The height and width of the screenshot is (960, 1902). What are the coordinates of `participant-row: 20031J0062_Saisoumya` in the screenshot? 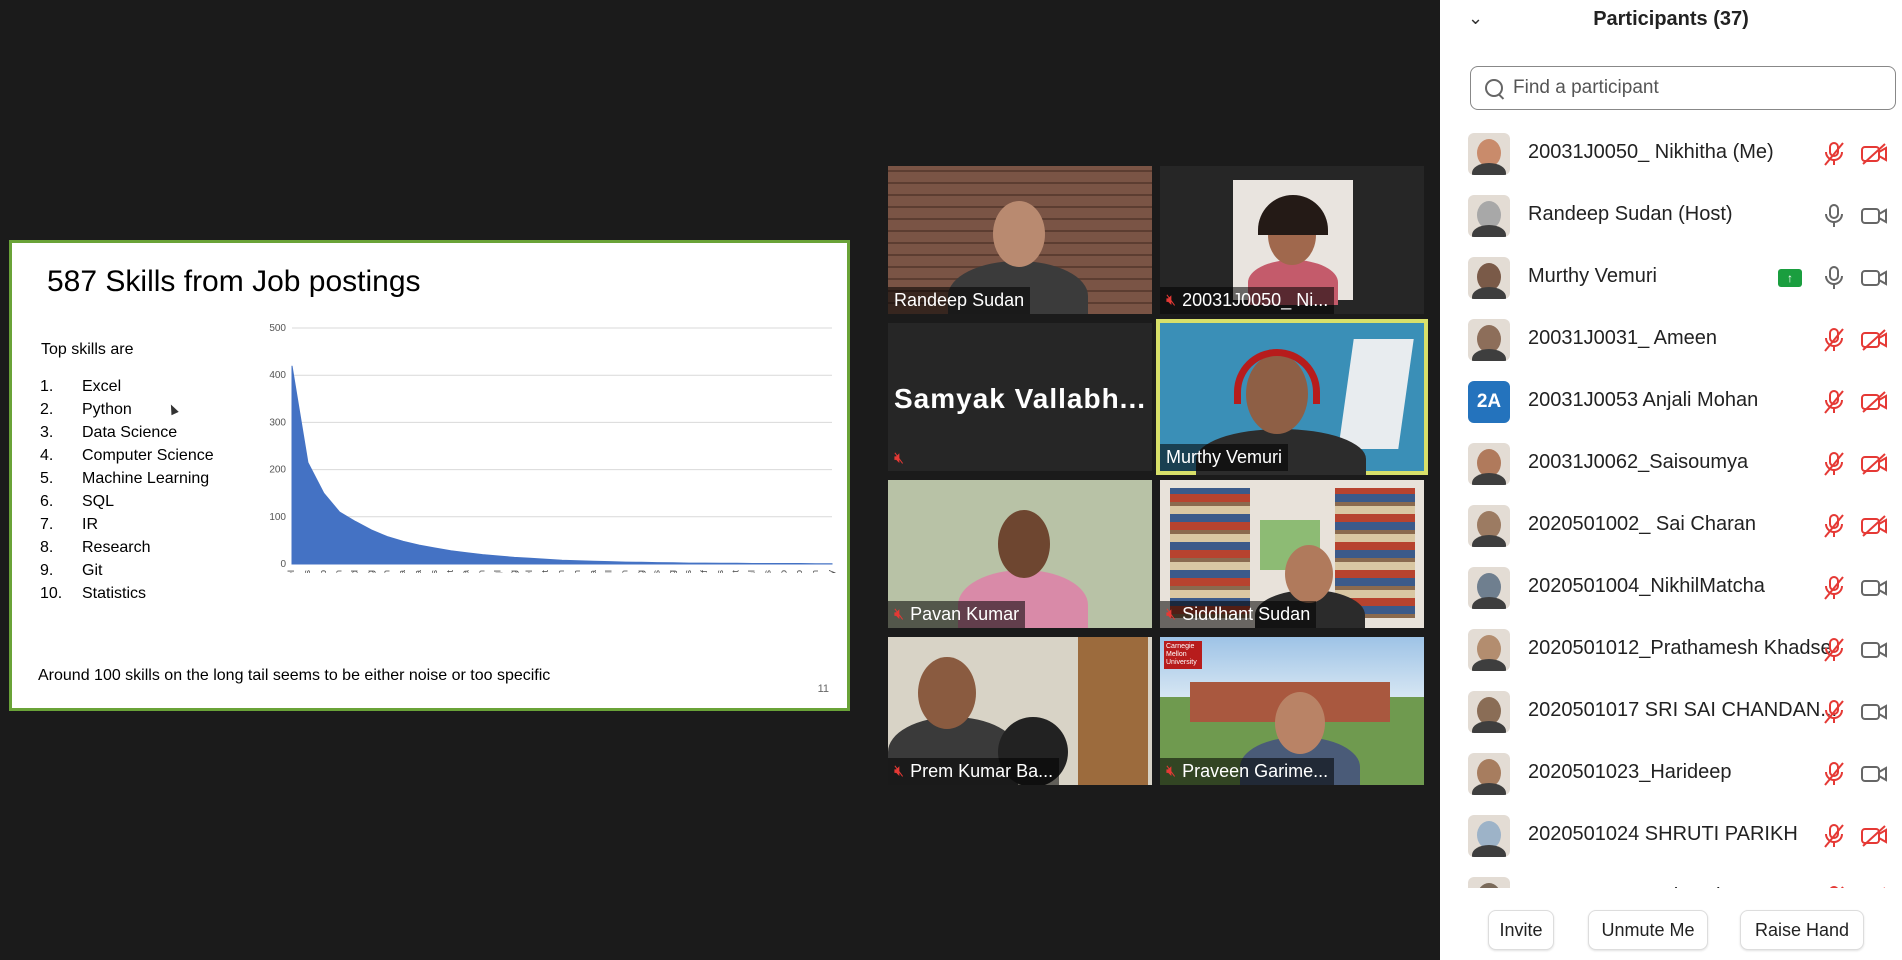 It's located at (1671, 464).